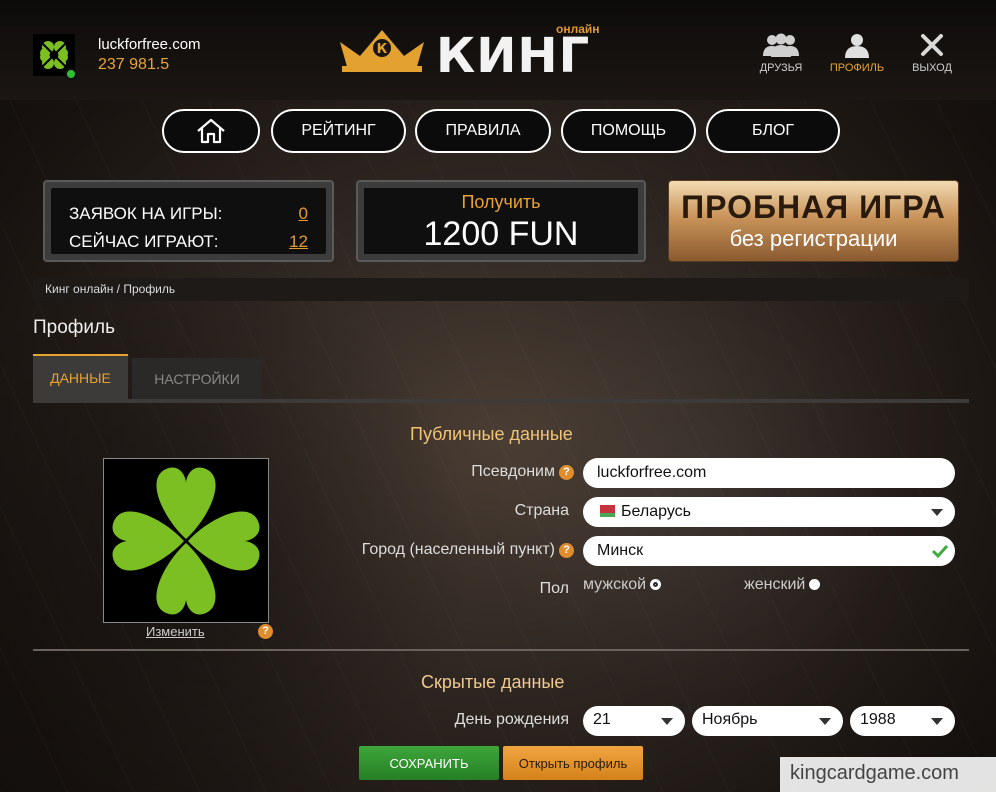 Image resolution: width=996 pixels, height=792 pixels. I want to click on save-button: СОХРАНИТЬ, so click(429, 763).